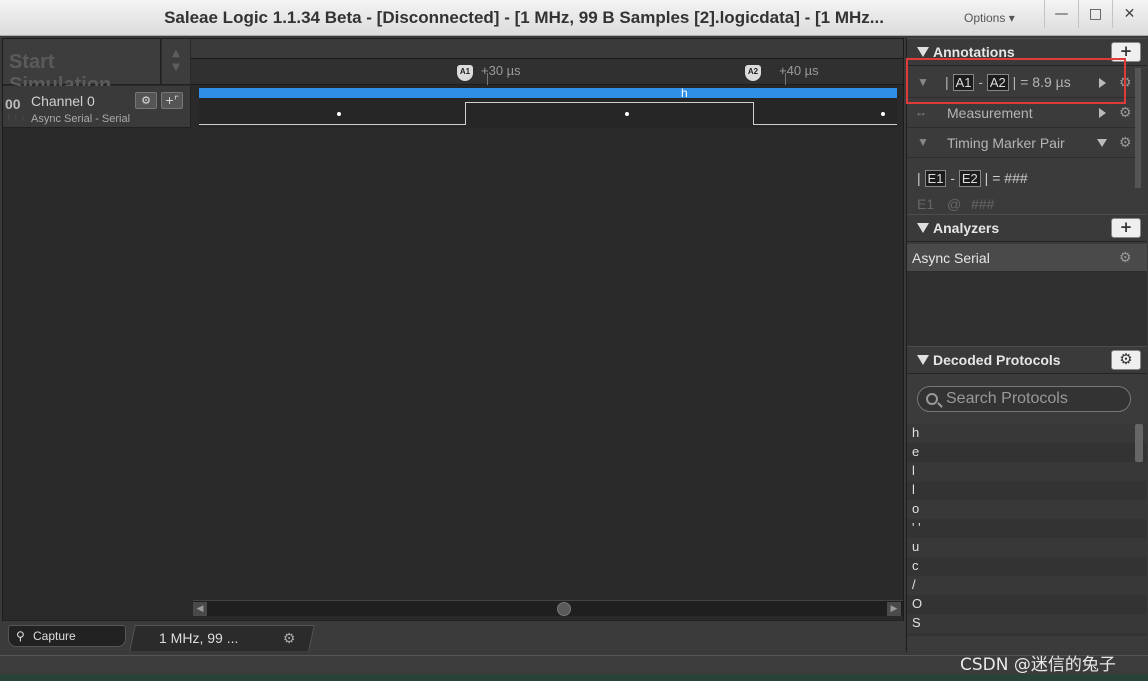  Describe the element at coordinates (926, 204) in the screenshot. I see `e1-label: E1` at that location.